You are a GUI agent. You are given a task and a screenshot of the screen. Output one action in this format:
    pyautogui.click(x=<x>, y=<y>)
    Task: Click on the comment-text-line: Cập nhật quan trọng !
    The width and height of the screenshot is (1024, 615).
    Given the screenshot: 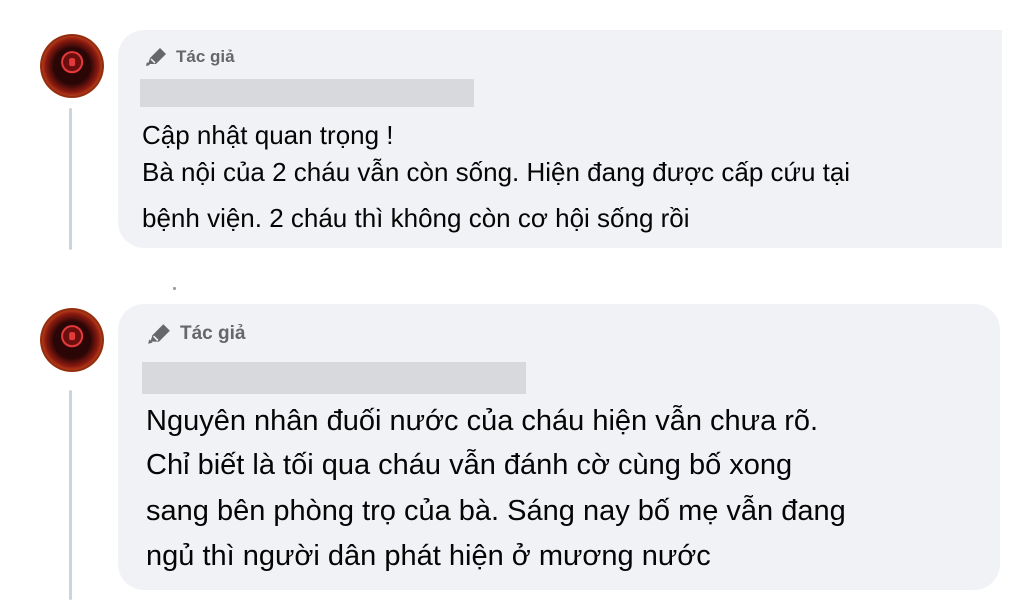 What is the action you would take?
    pyautogui.click(x=268, y=135)
    